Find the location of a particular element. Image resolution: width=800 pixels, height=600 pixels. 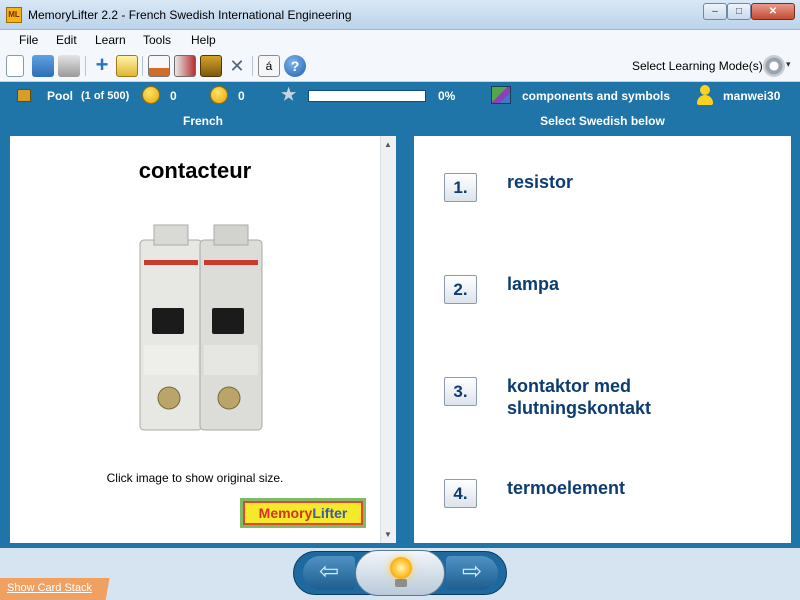

open-folder-icon is located at coordinates (43, 66).